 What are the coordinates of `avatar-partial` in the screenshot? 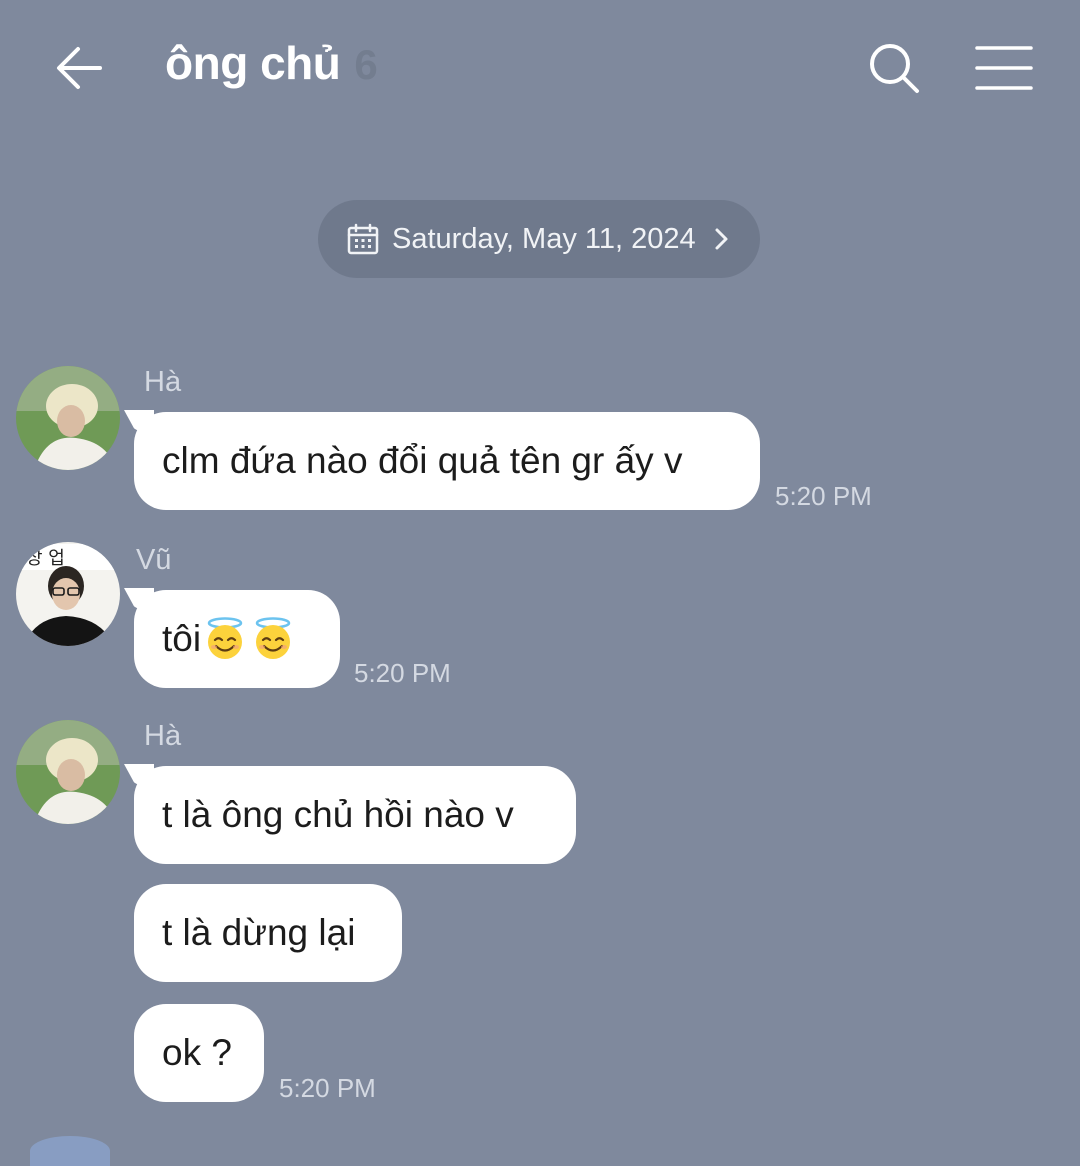 It's located at (70, 1151).